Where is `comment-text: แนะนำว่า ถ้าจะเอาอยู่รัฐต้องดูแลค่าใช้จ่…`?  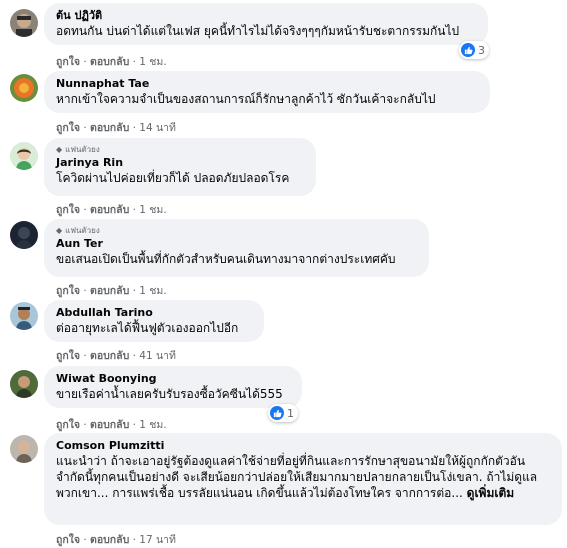 comment-text: แนะนำว่า ถ้าจะเอาอยู่รัฐต้องดูแลค่าใช้จ่… is located at coordinates (303, 477).